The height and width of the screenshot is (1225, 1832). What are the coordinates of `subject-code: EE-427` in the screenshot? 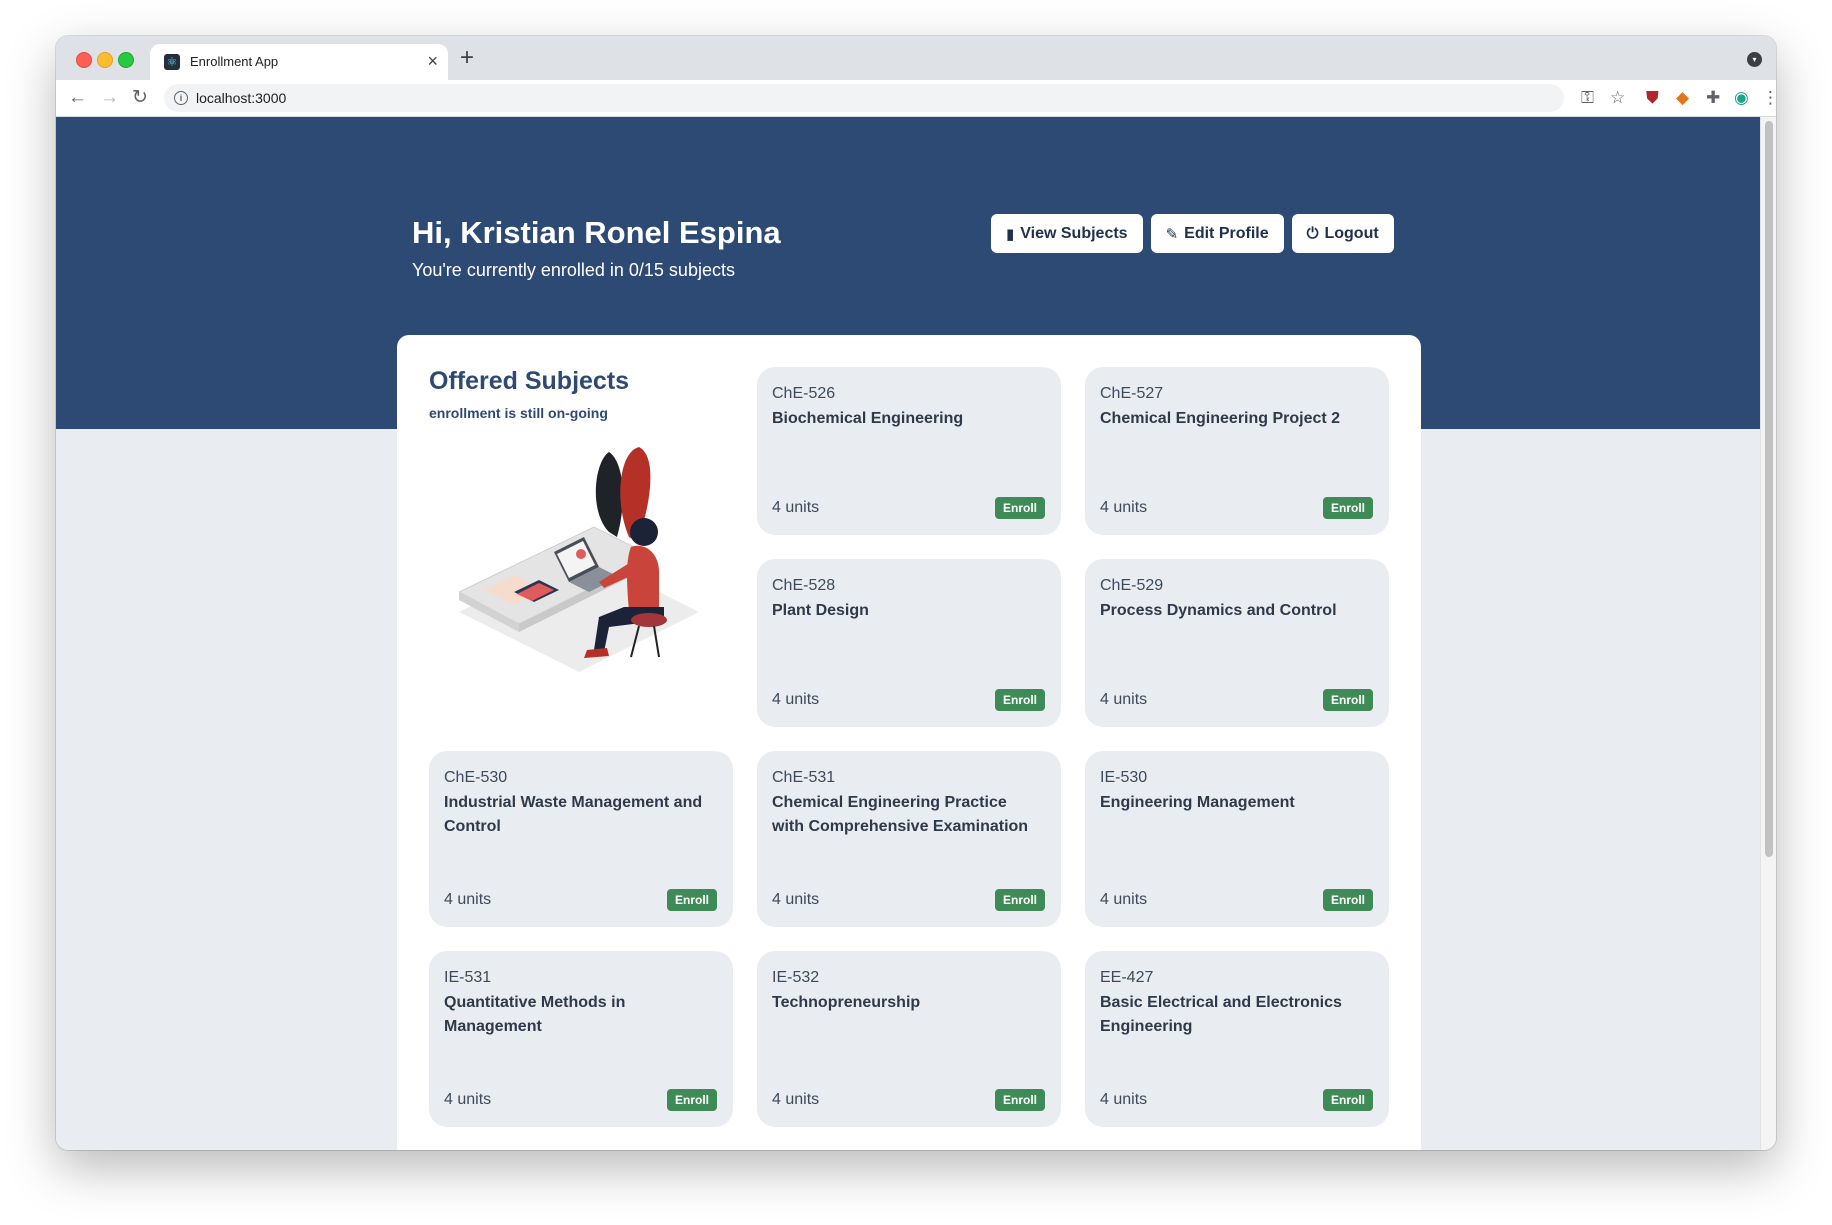 It's located at (1127, 977).